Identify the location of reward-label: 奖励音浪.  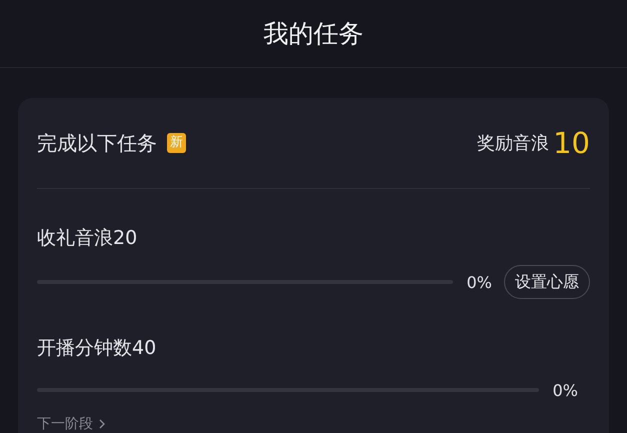
(513, 143).